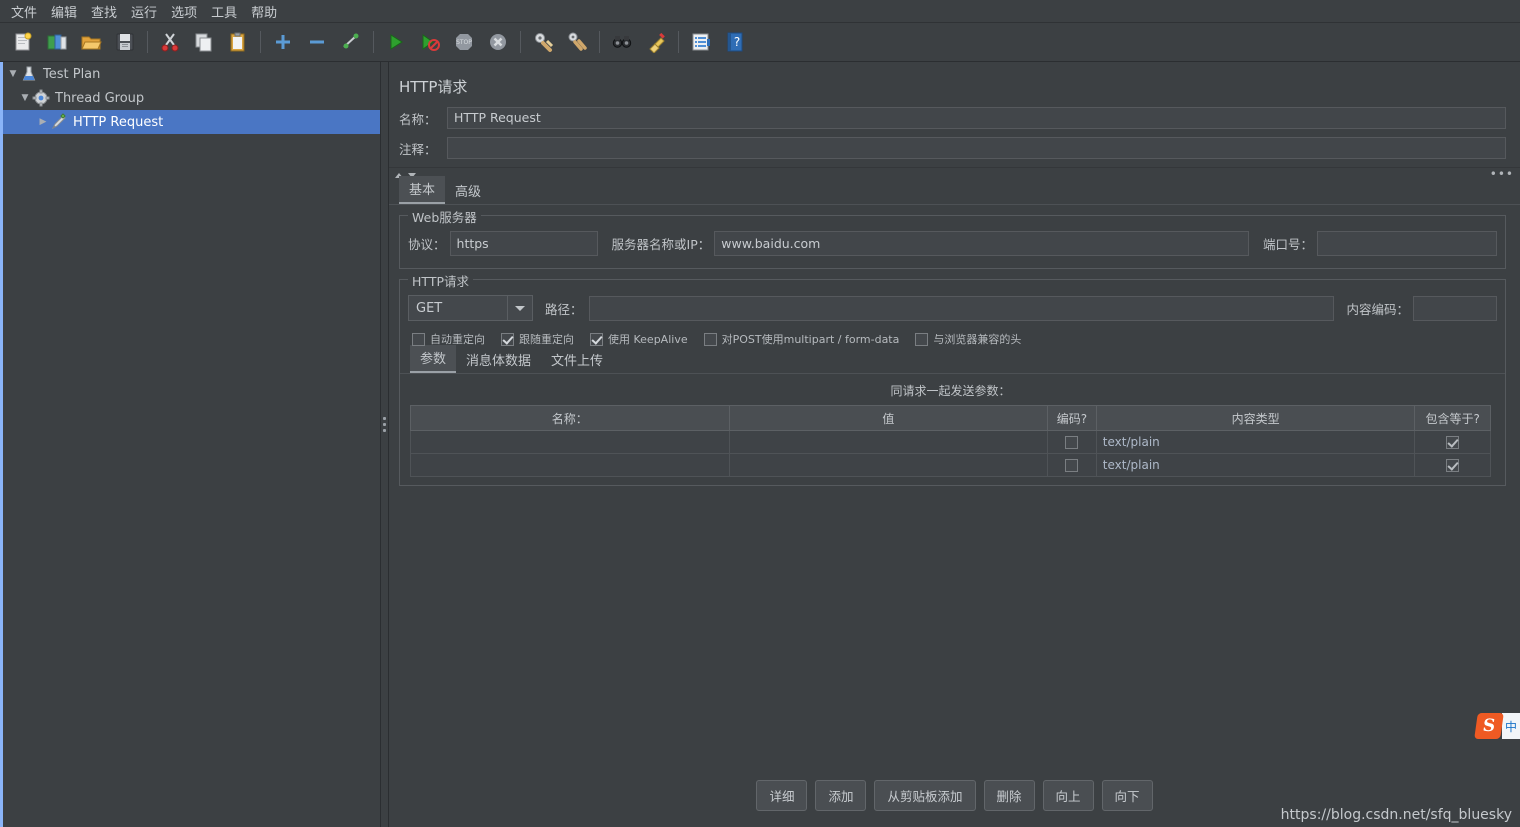 The height and width of the screenshot is (827, 1520). I want to click on collapse-all-icon, so click(317, 42).